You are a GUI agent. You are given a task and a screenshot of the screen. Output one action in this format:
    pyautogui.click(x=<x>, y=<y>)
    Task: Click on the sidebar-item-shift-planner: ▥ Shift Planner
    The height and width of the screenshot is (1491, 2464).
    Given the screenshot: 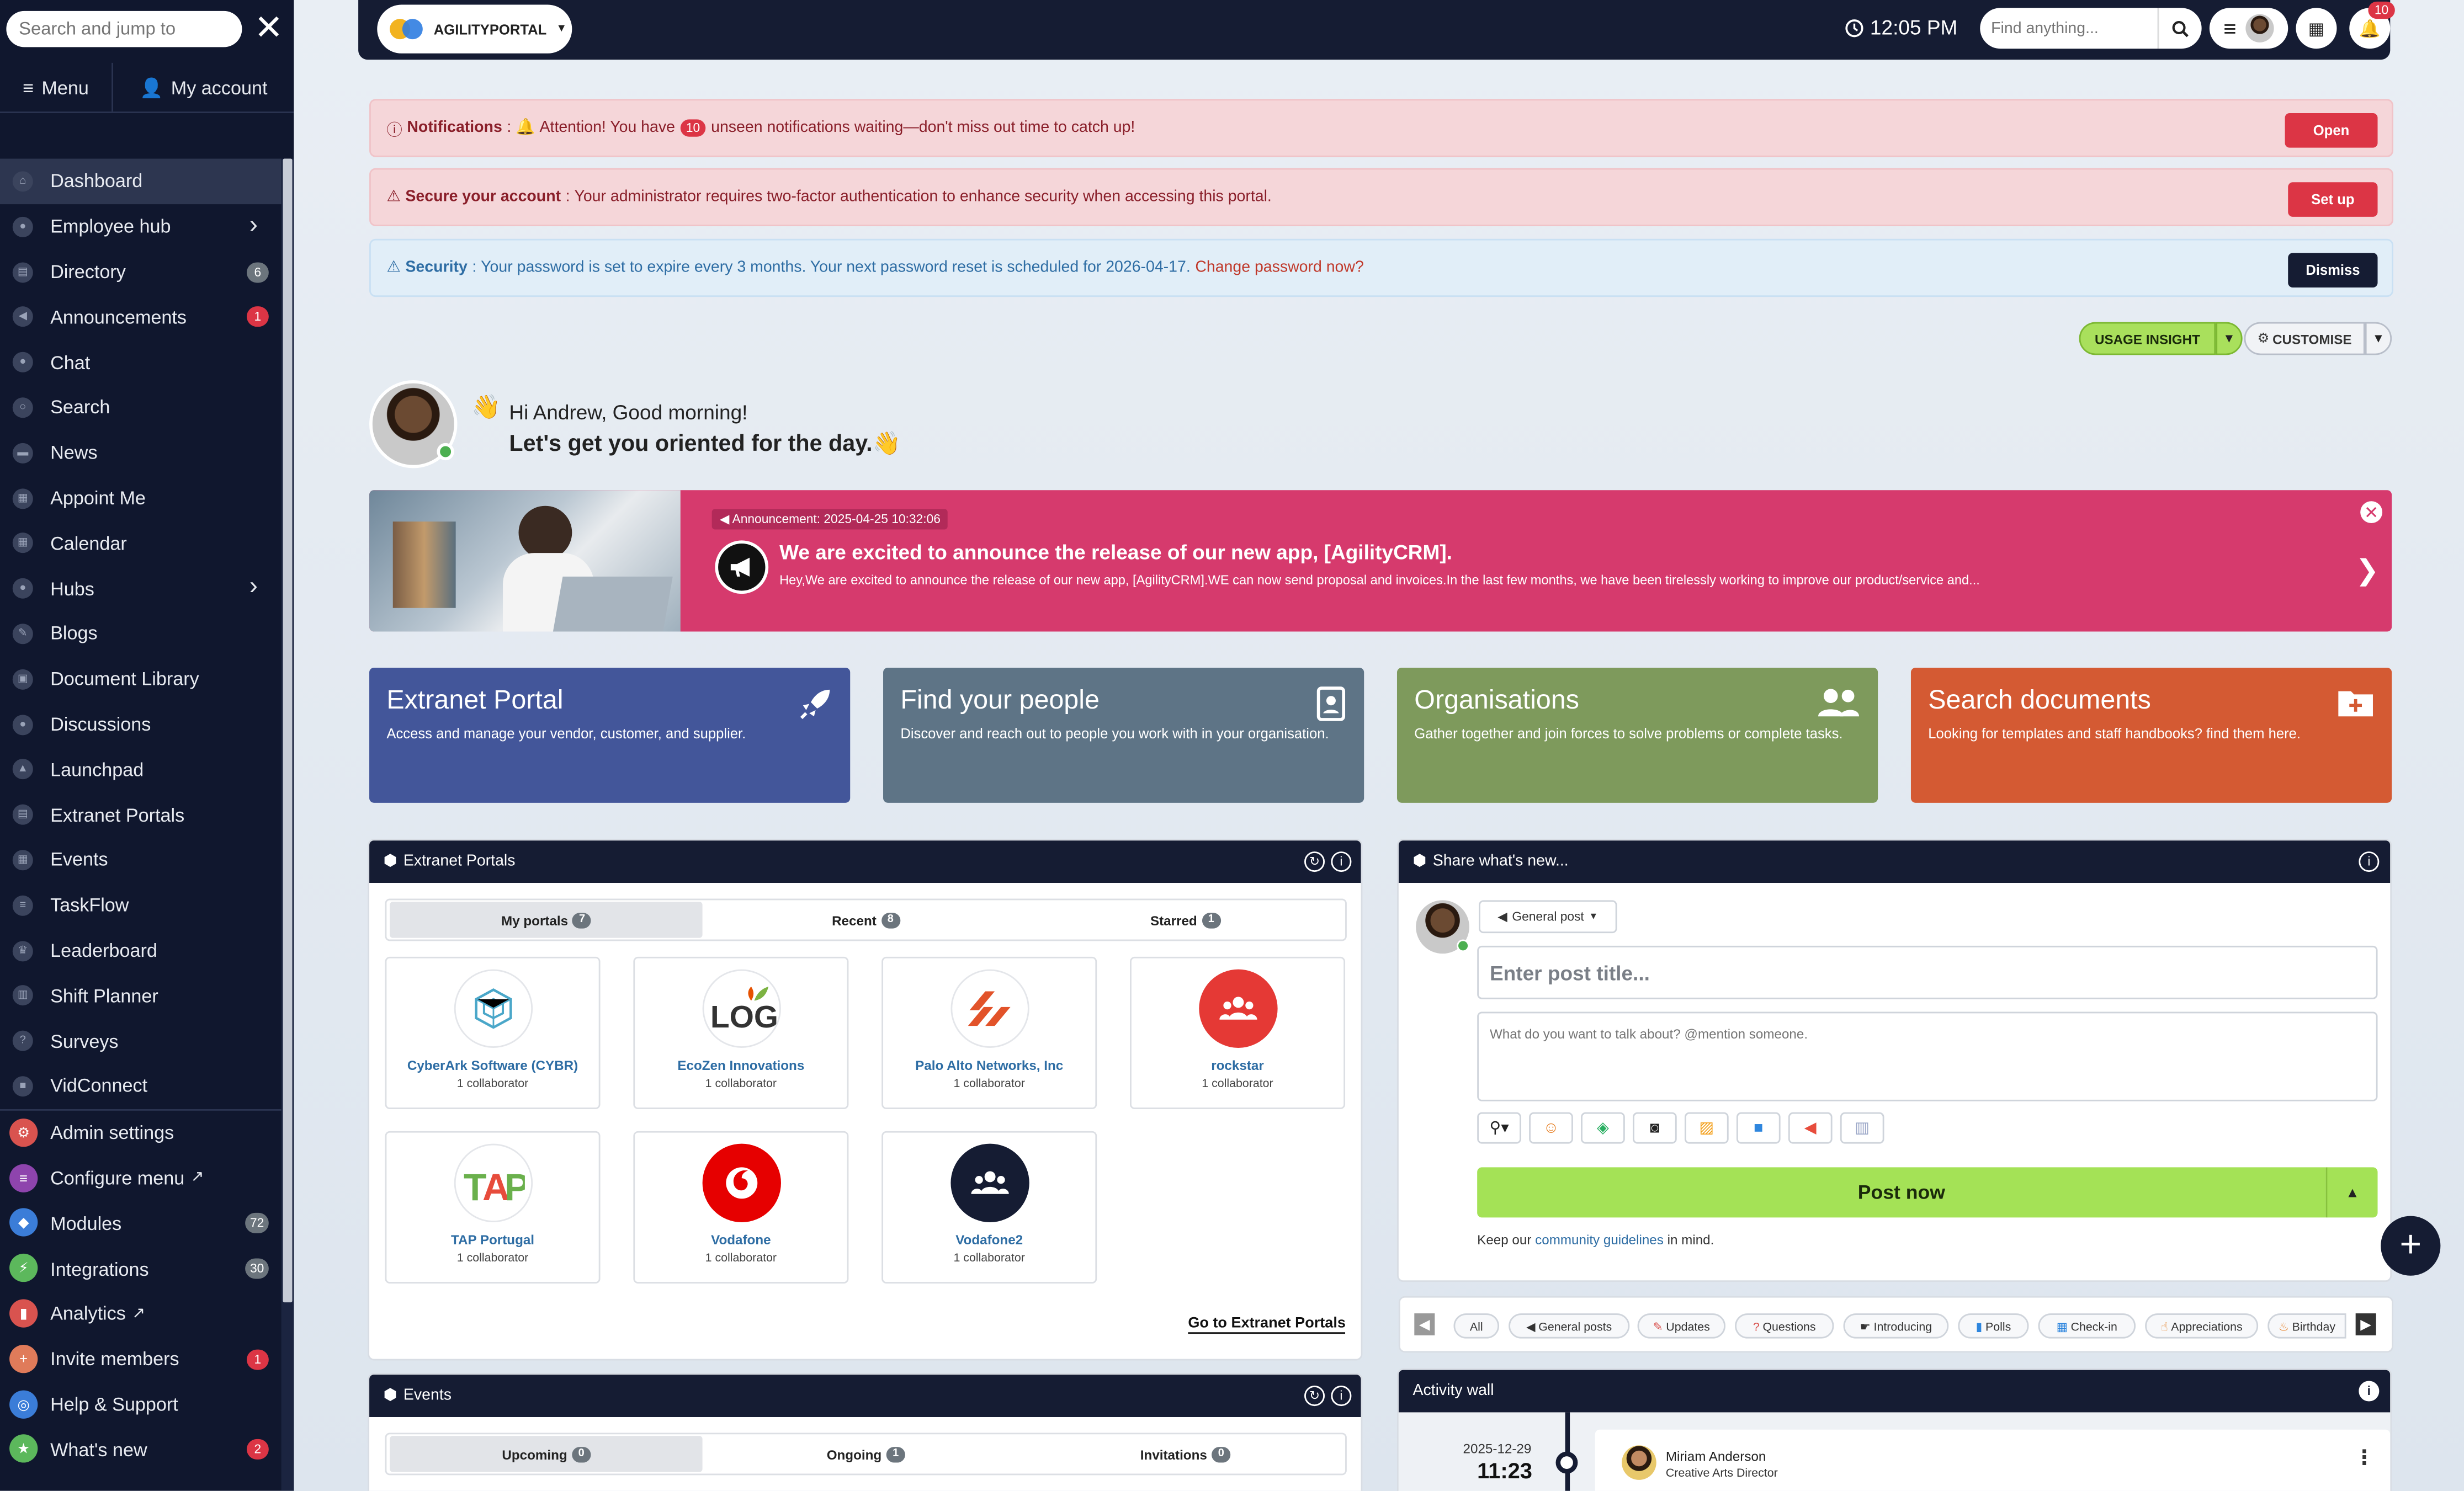 What is the action you would take?
    pyautogui.click(x=141, y=995)
    